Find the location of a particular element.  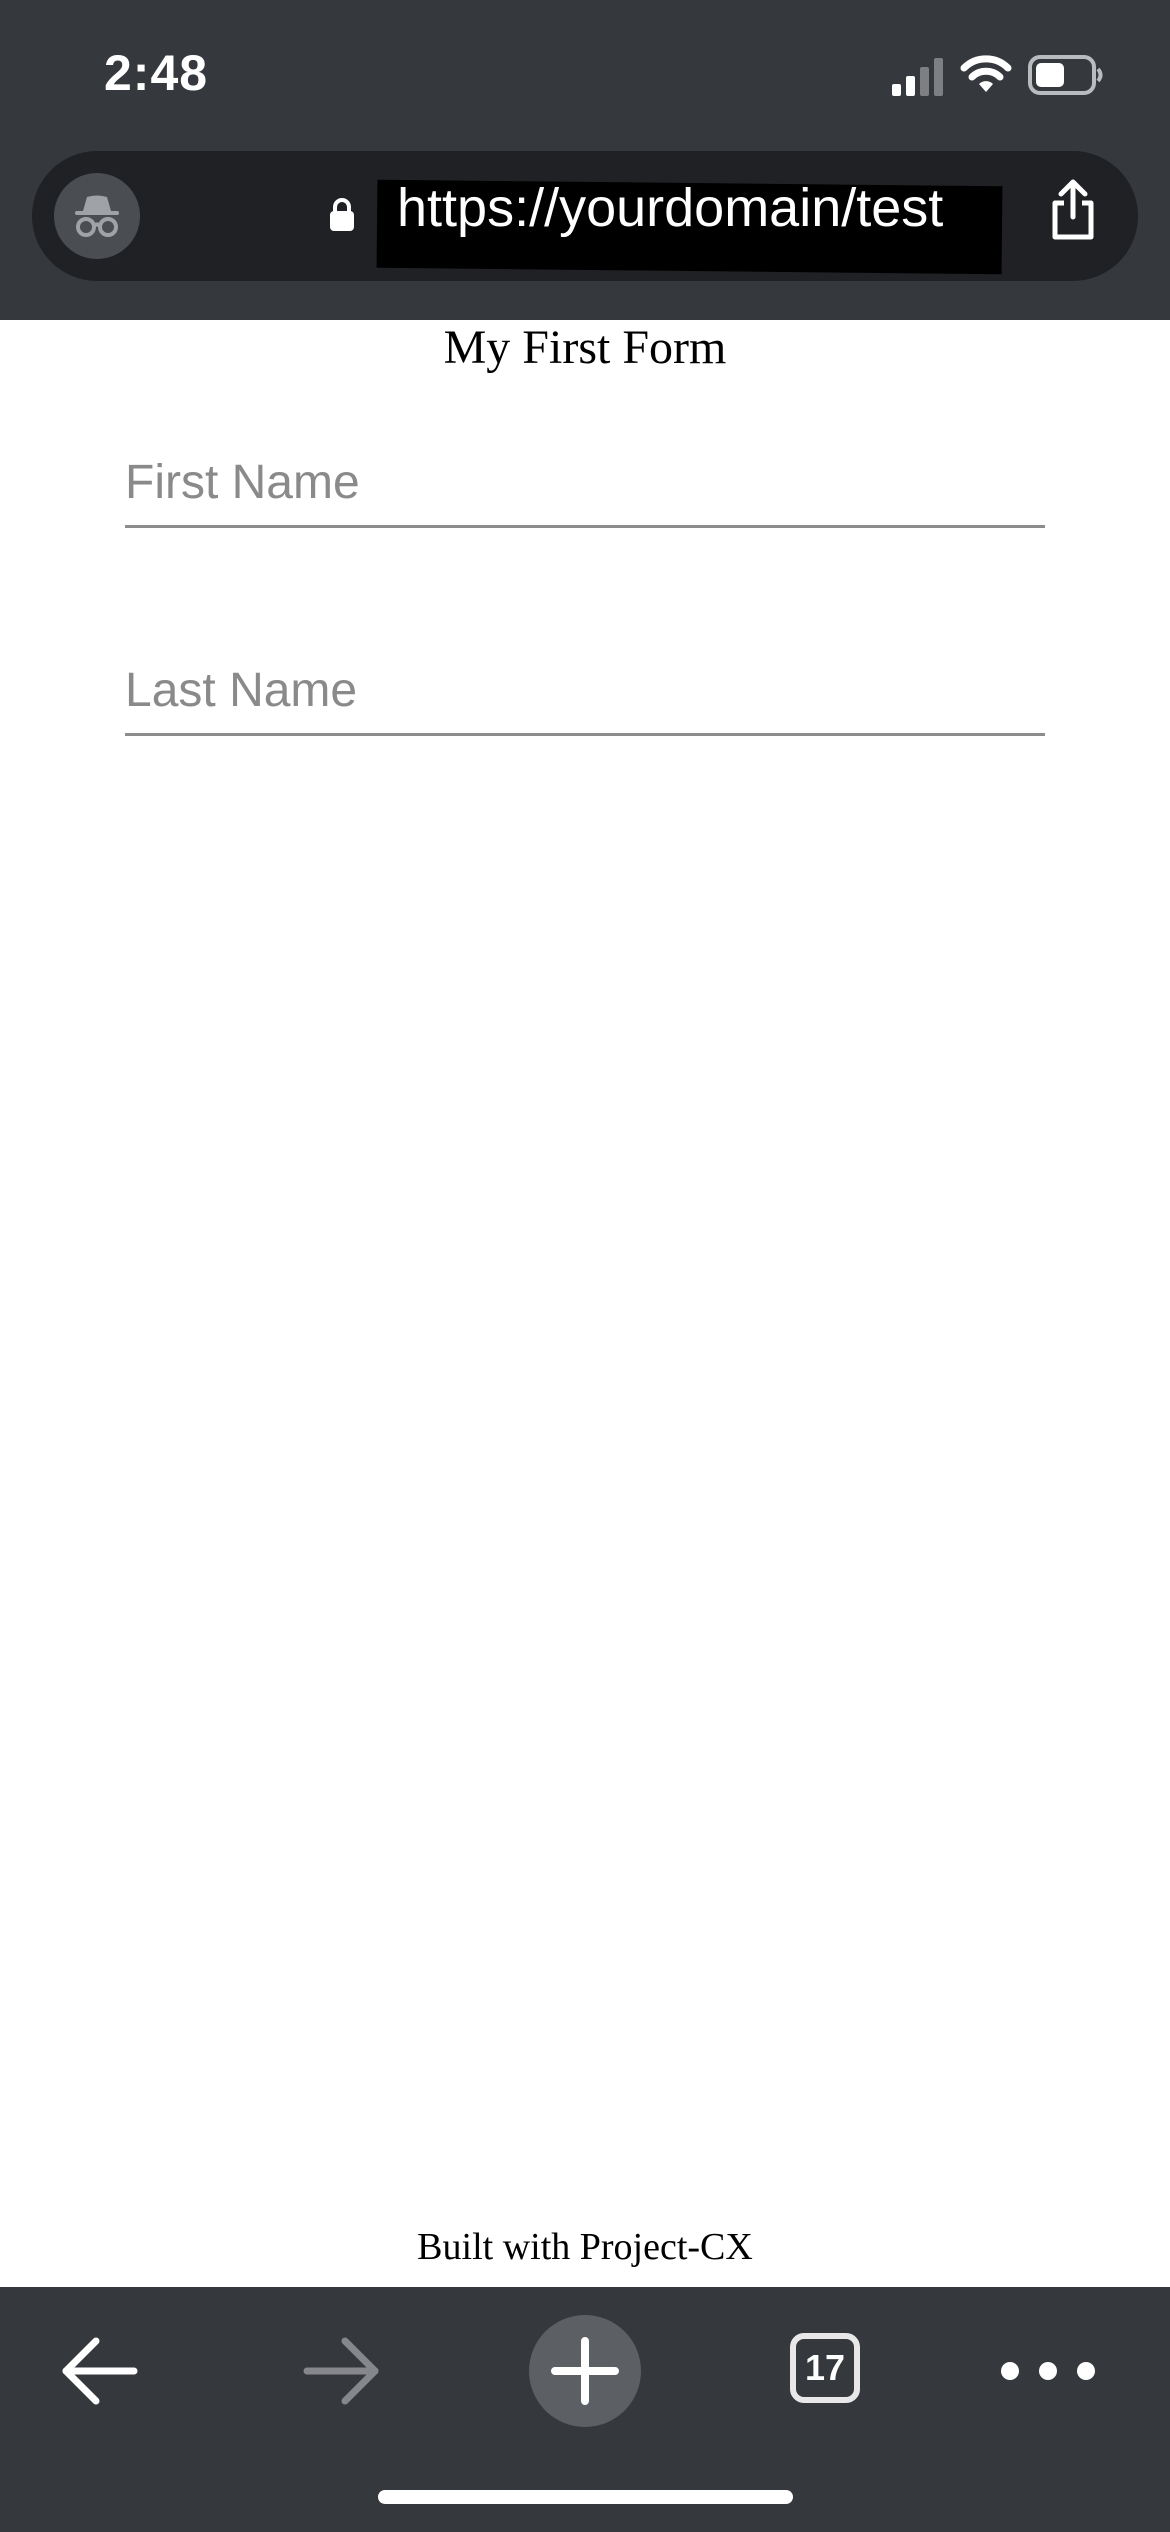

incognito-button is located at coordinates (97, 216).